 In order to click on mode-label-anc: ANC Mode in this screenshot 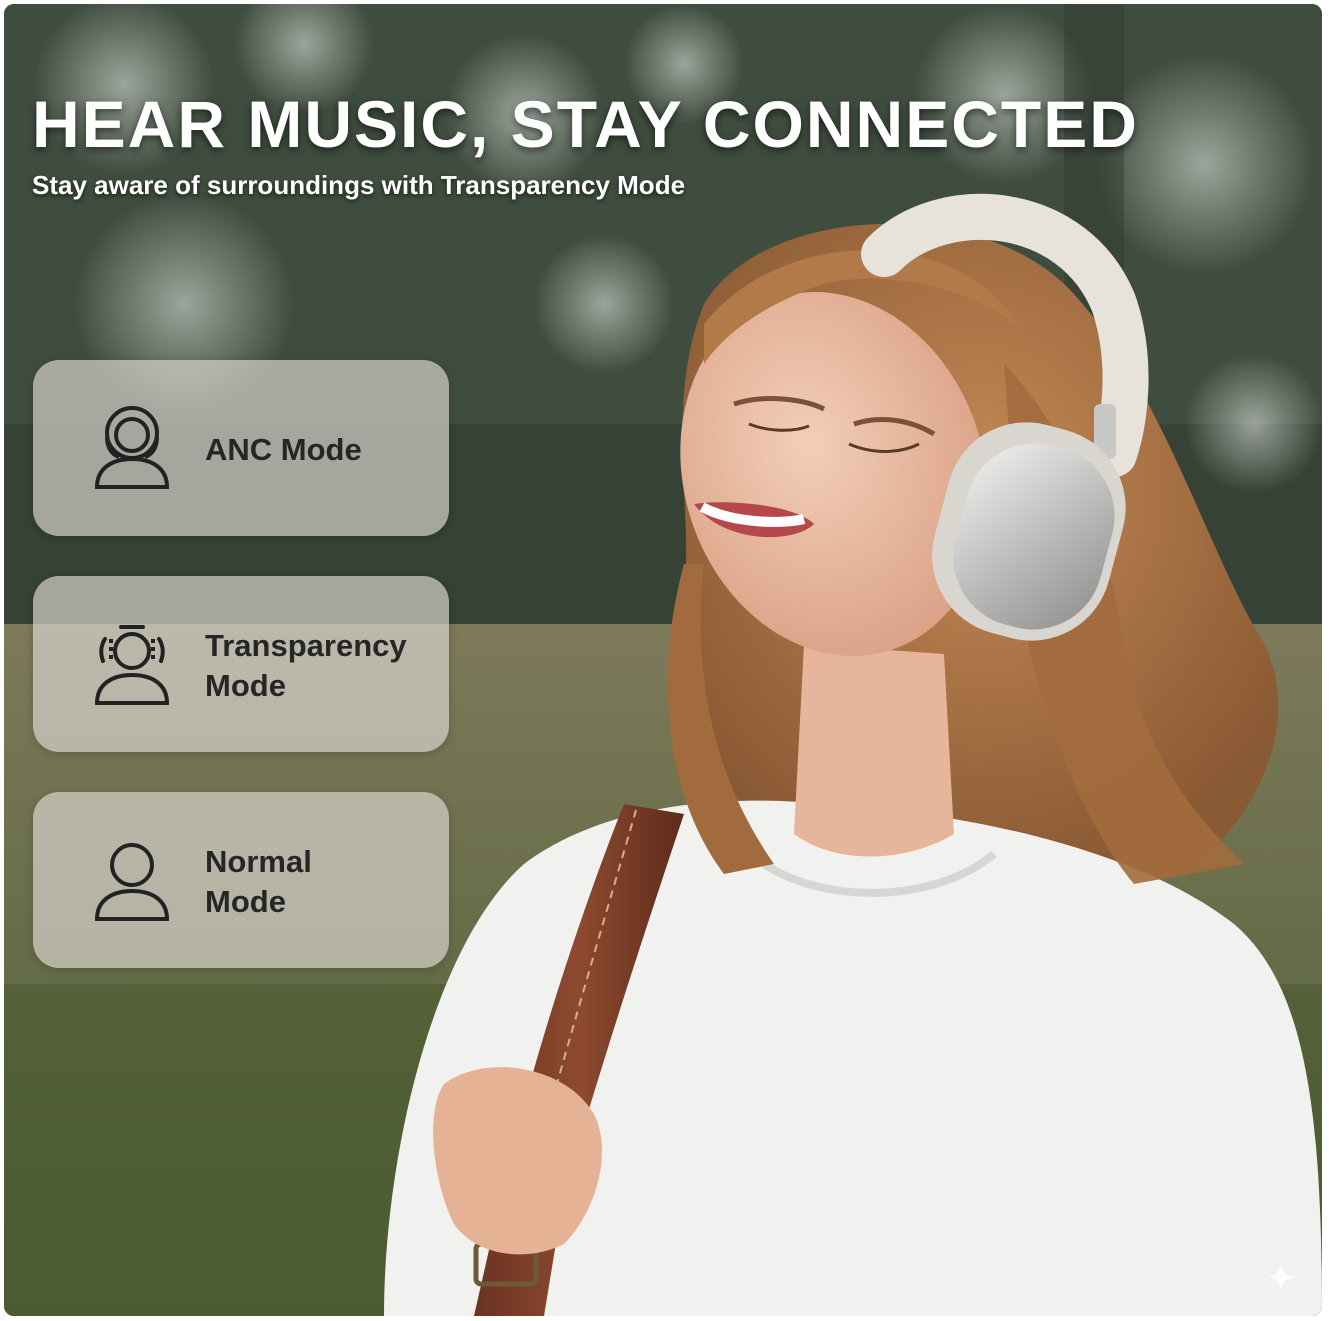, I will do `click(283, 450)`.